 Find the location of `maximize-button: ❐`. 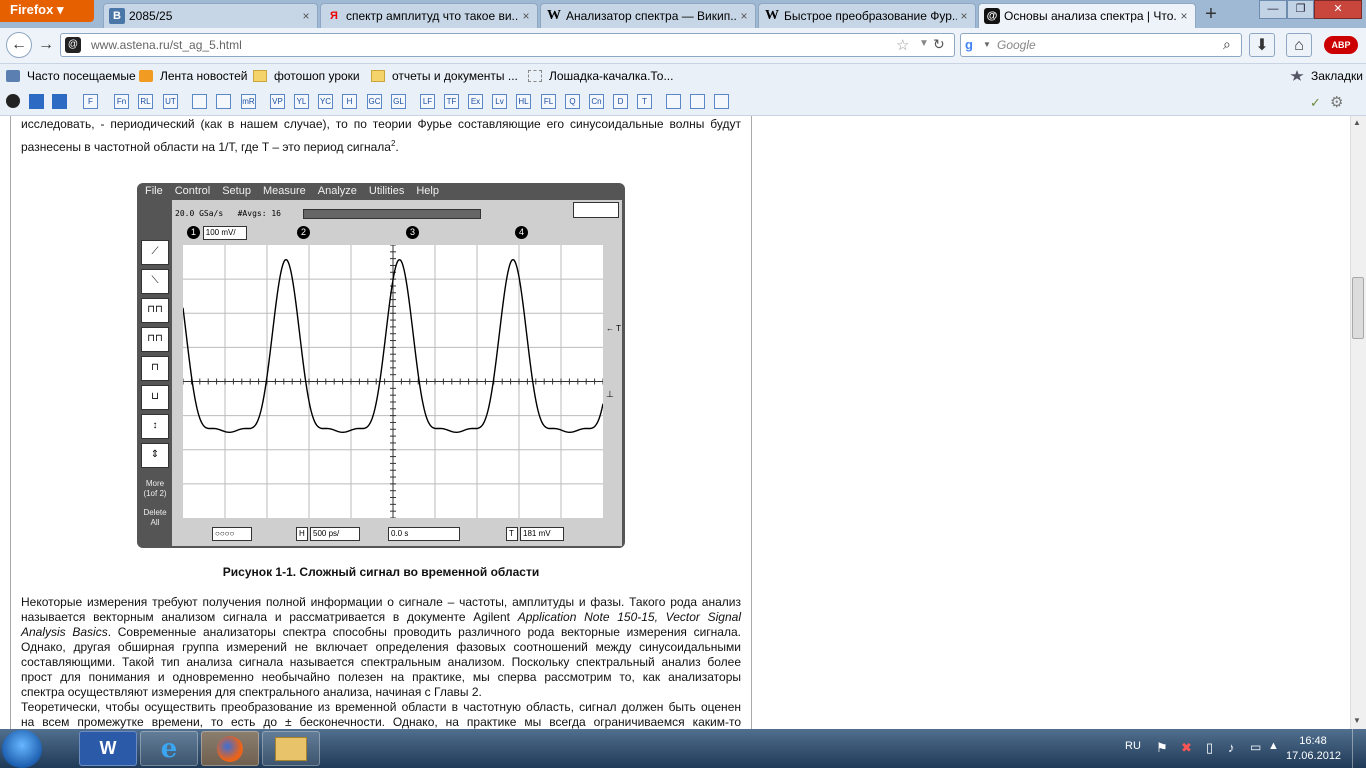

maximize-button: ❐ is located at coordinates (1300, 9).